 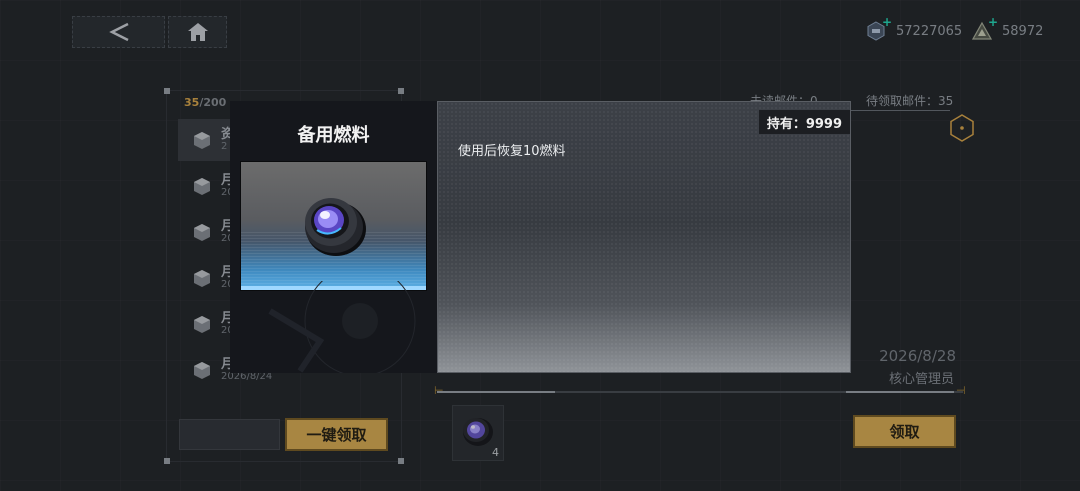 What do you see at coordinates (512, 151) in the screenshot?
I see `item-description: 使用后恢复10燃料` at bounding box center [512, 151].